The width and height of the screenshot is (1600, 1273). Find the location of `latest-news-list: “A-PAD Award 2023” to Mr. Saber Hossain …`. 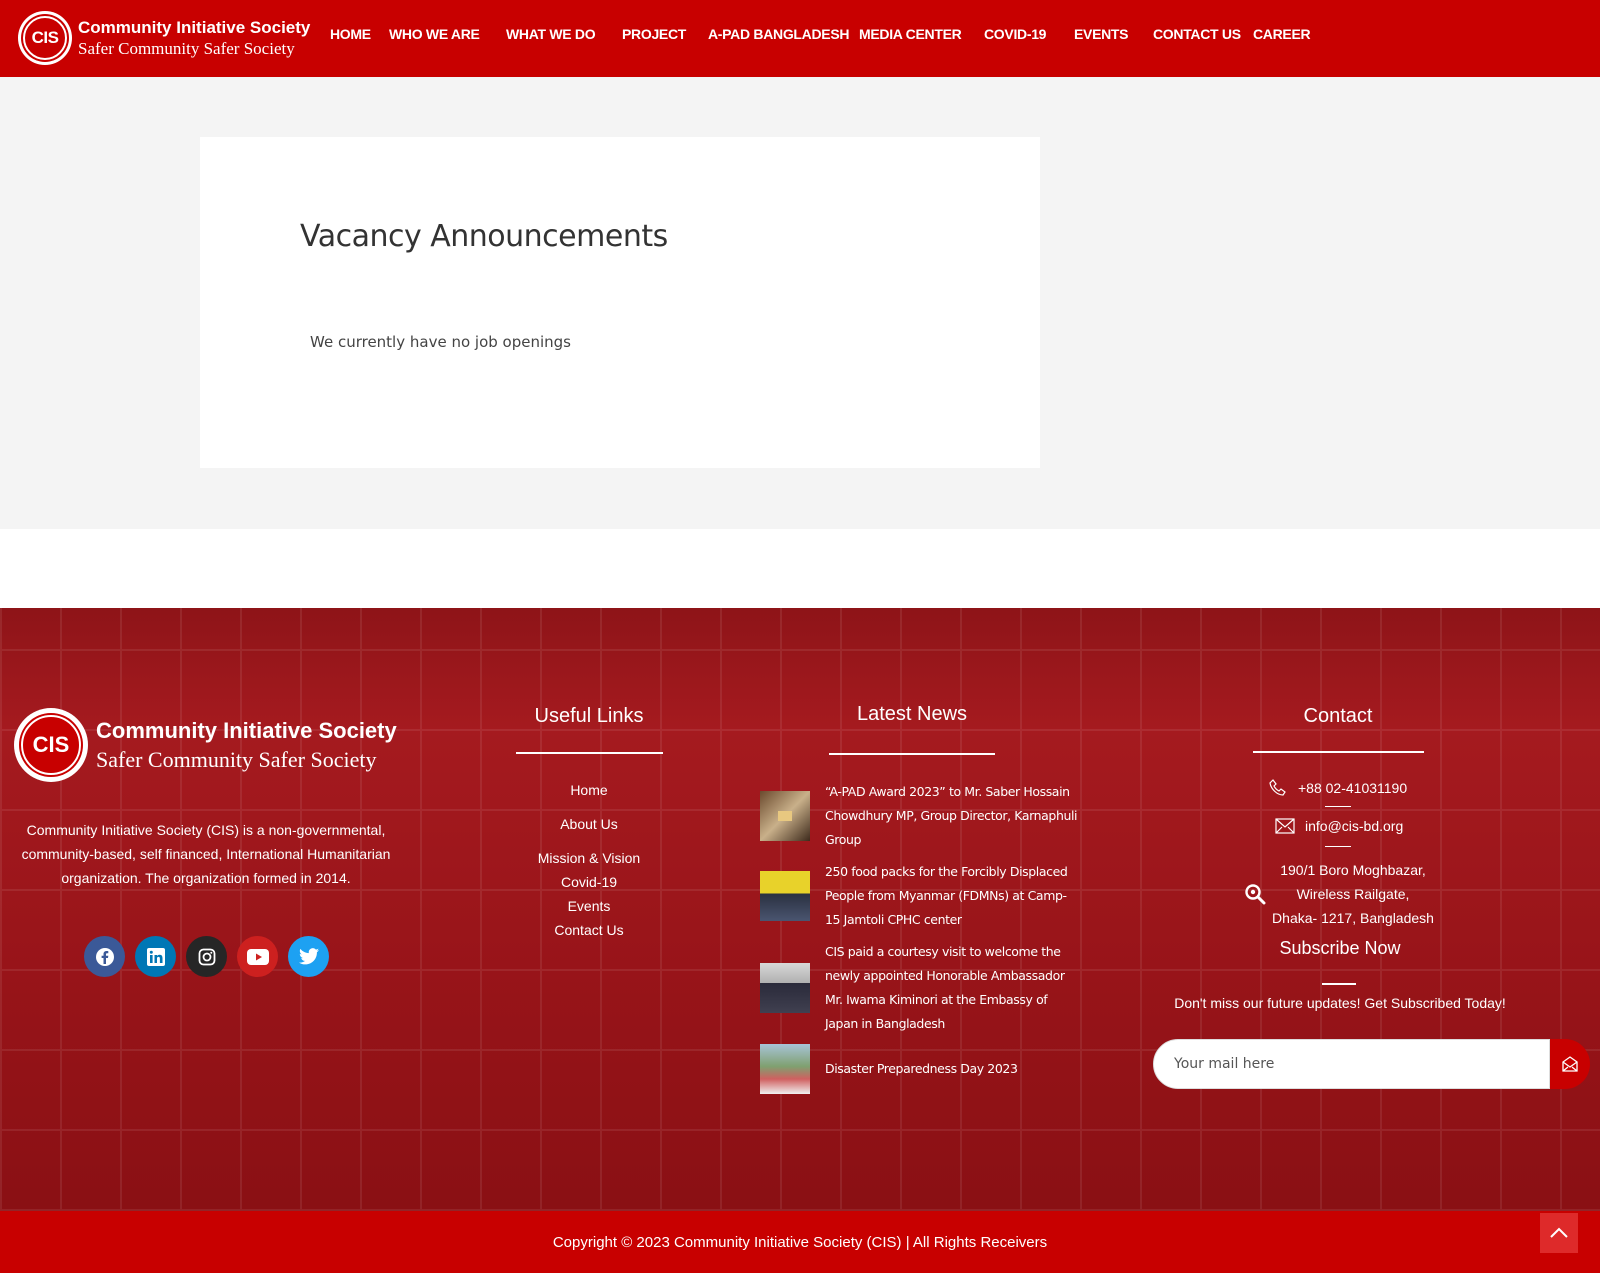

latest-news-list: “A-PAD Award 2023” to Mr. Saber Hossain … is located at coordinates (920, 941).